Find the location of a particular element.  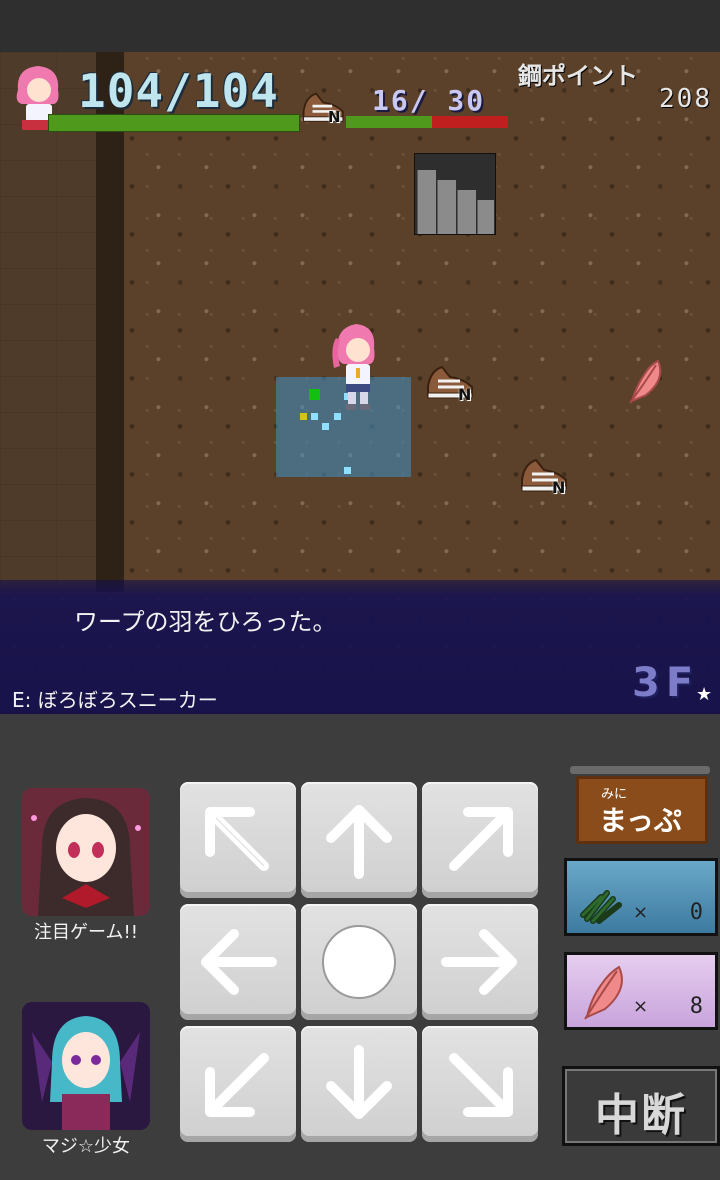

move-up-button is located at coordinates (359, 840).